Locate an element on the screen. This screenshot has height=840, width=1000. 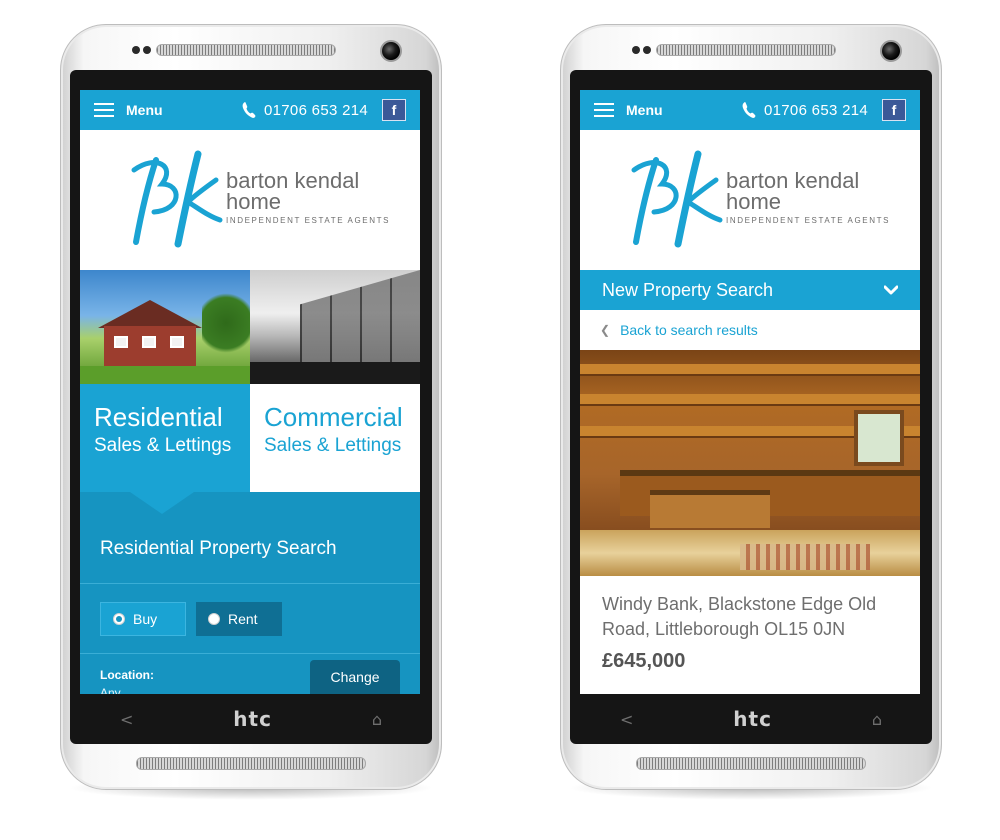
residential-tile: Residential Sales & Lettings is located at coordinates (165, 449).